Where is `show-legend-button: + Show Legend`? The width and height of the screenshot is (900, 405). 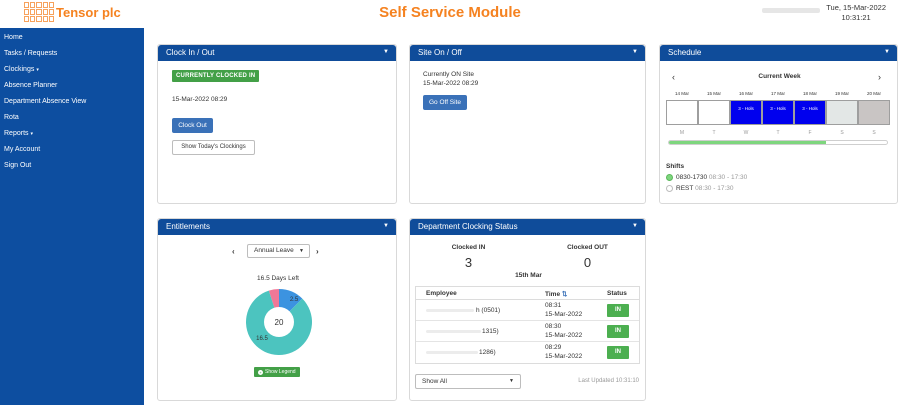 show-legend-button: + Show Legend is located at coordinates (277, 372).